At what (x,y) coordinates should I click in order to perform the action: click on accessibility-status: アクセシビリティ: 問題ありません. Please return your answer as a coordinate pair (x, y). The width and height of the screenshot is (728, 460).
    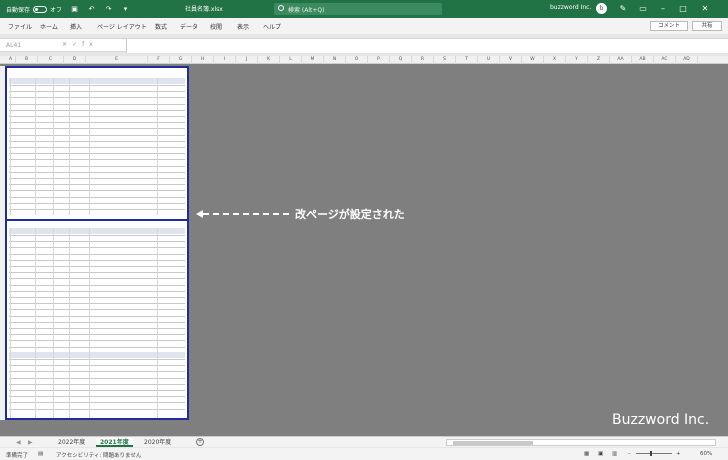
    Looking at the image, I should click on (98, 455).